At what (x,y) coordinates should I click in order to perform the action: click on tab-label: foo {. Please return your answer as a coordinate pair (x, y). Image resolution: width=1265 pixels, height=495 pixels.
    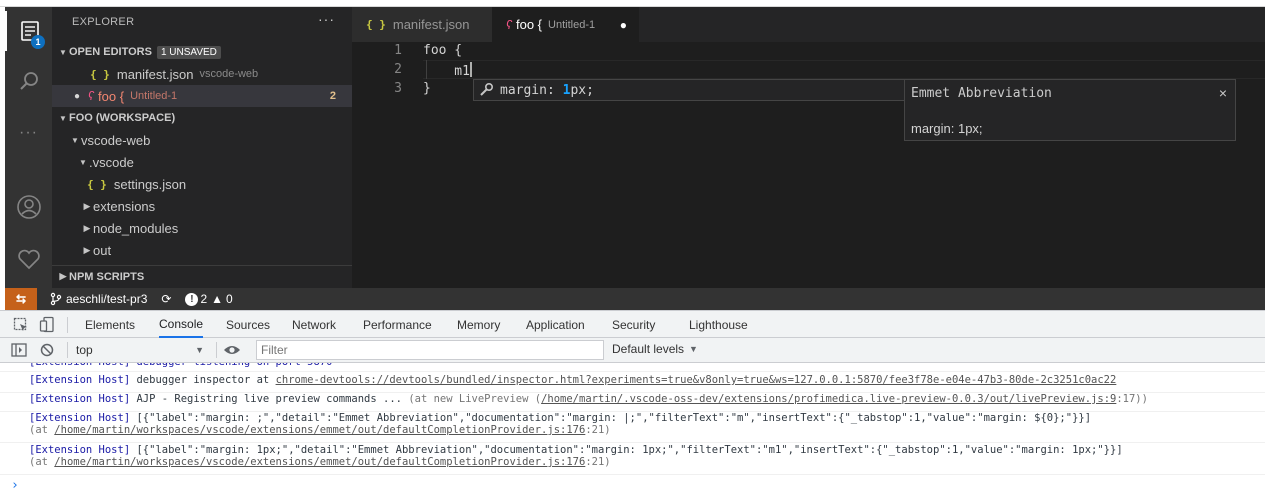
    Looking at the image, I should click on (529, 24).